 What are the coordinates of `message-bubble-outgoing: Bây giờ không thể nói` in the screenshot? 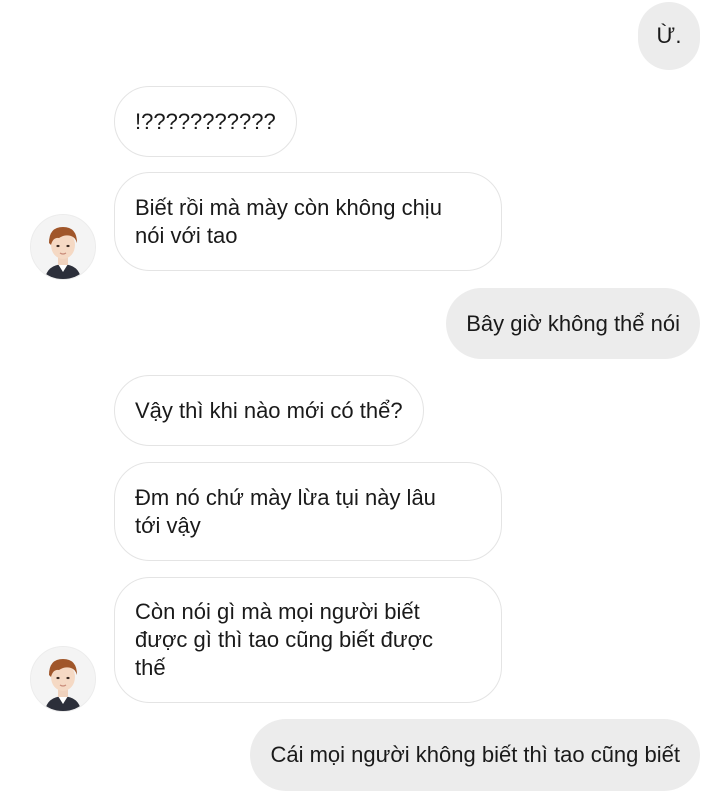 It's located at (573, 323).